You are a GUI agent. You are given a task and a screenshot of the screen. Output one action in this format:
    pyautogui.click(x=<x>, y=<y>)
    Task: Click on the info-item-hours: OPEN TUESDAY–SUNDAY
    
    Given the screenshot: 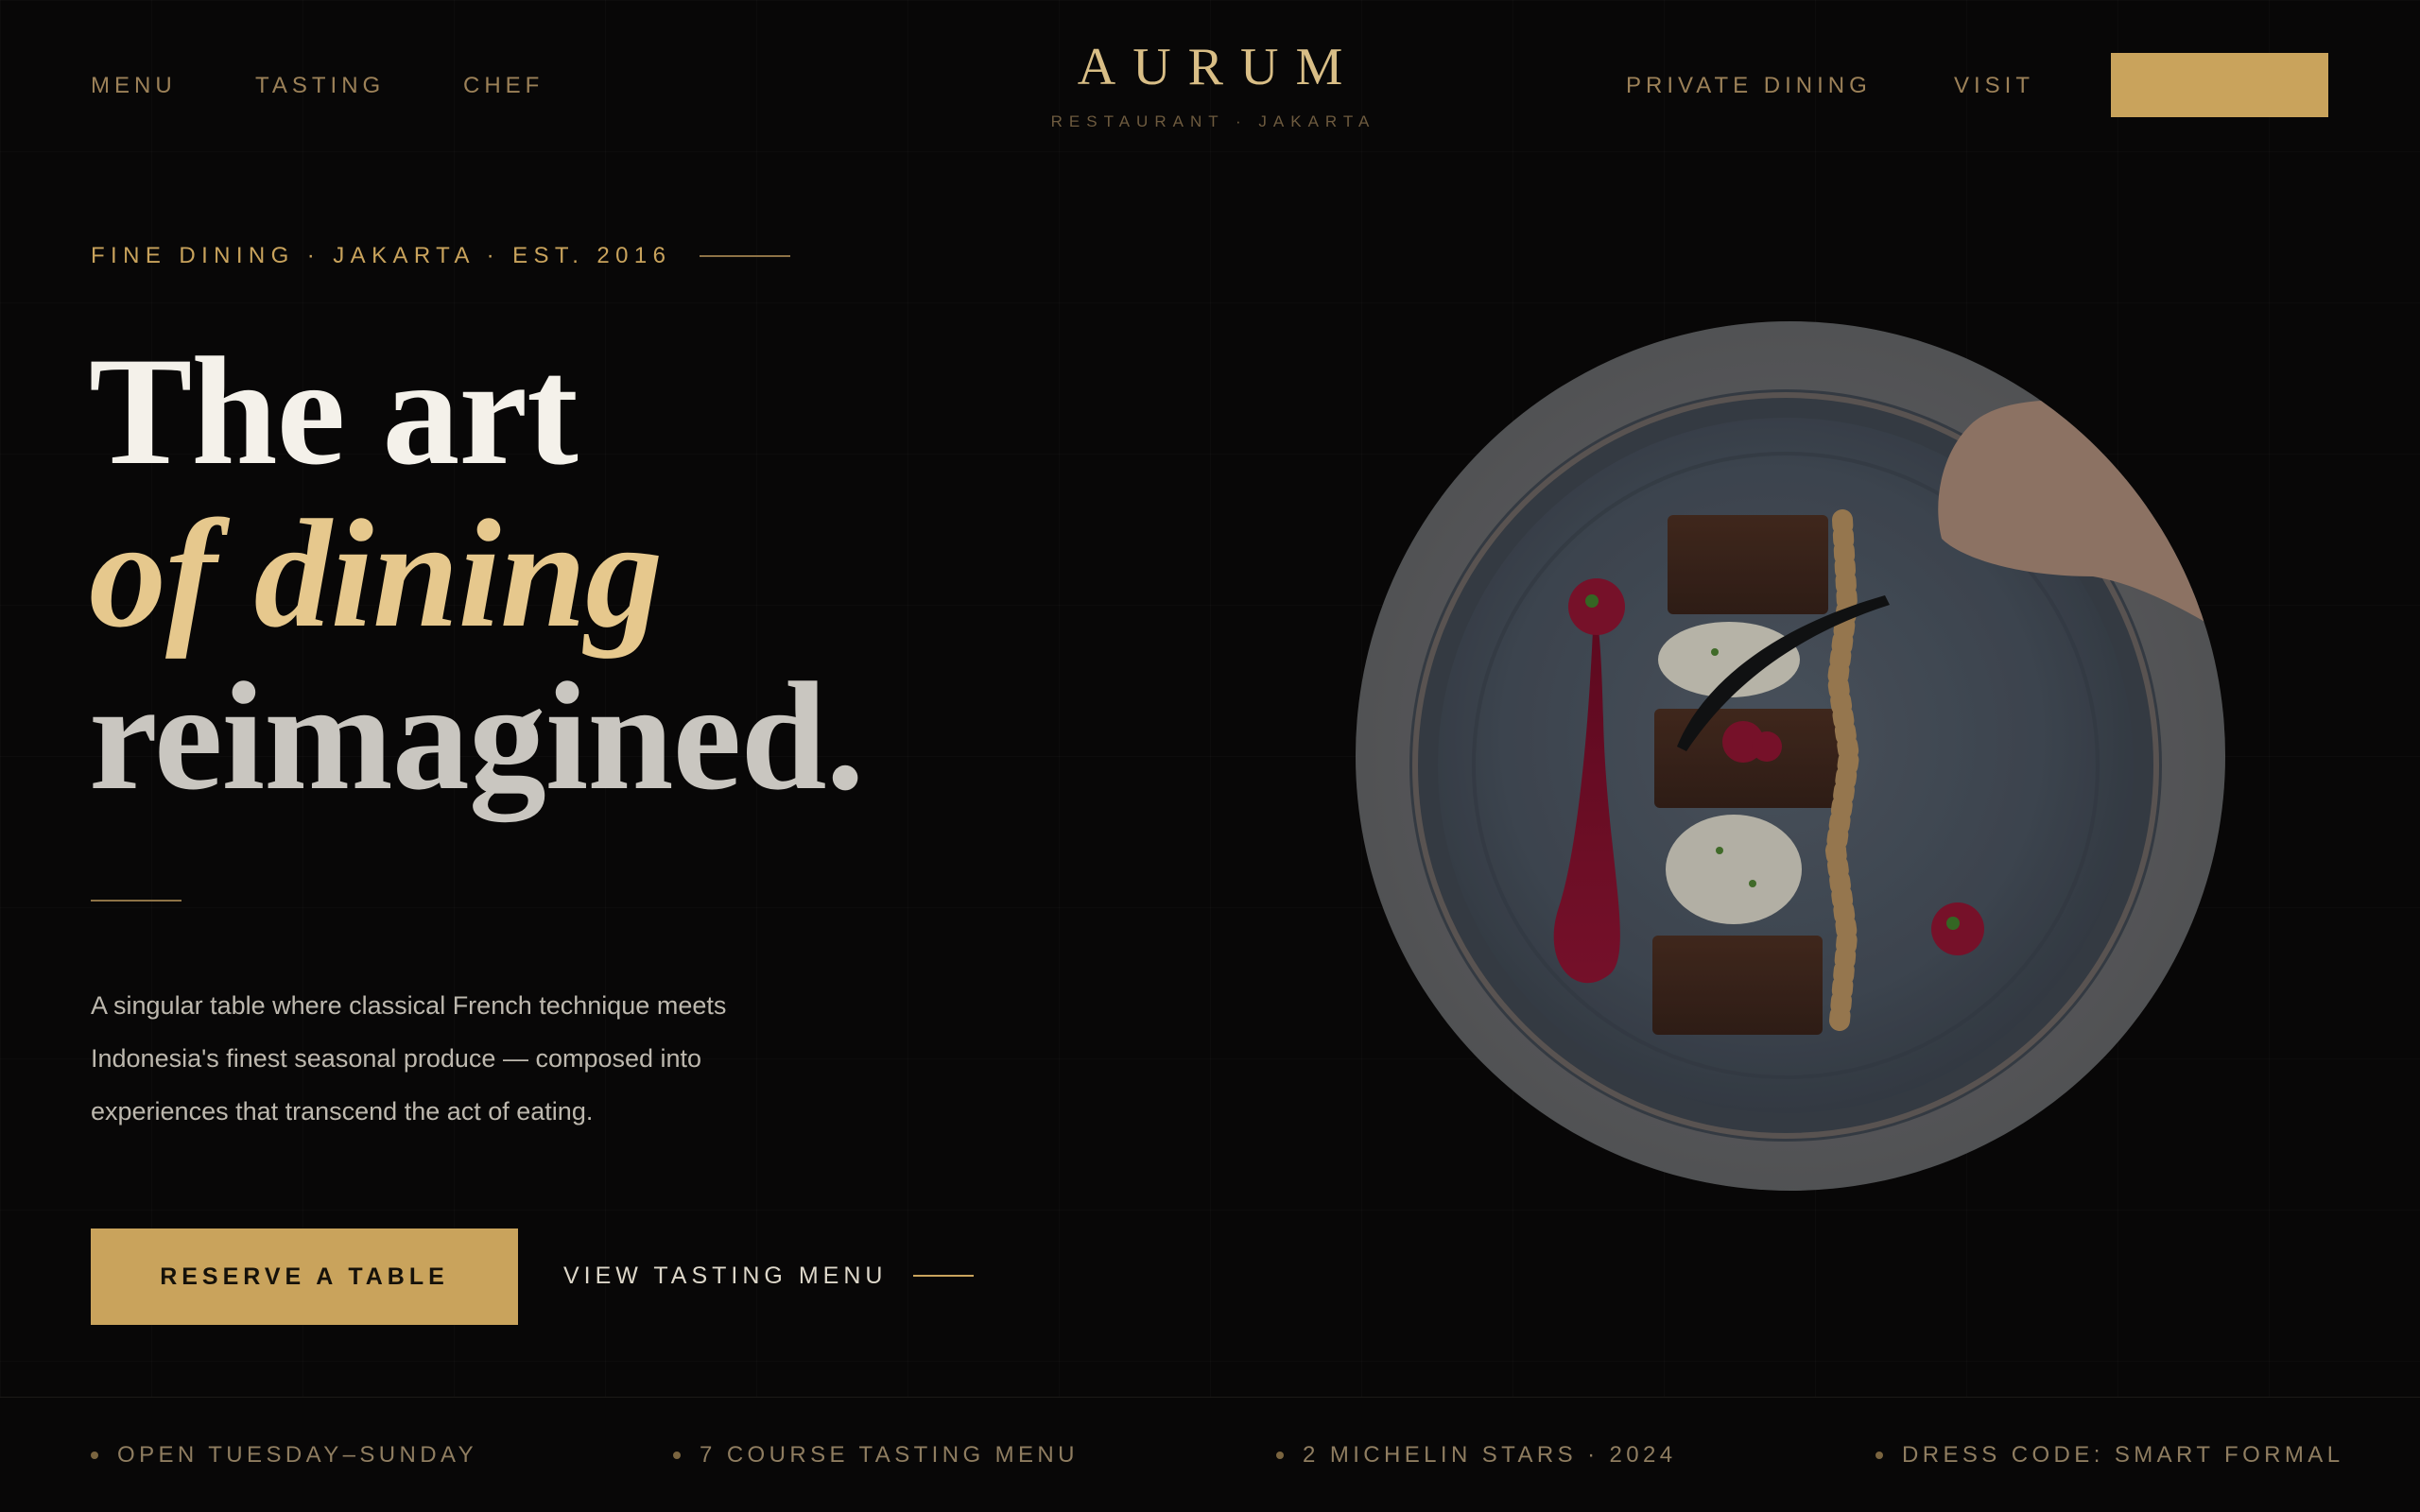 What is the action you would take?
    pyautogui.click(x=284, y=1455)
    